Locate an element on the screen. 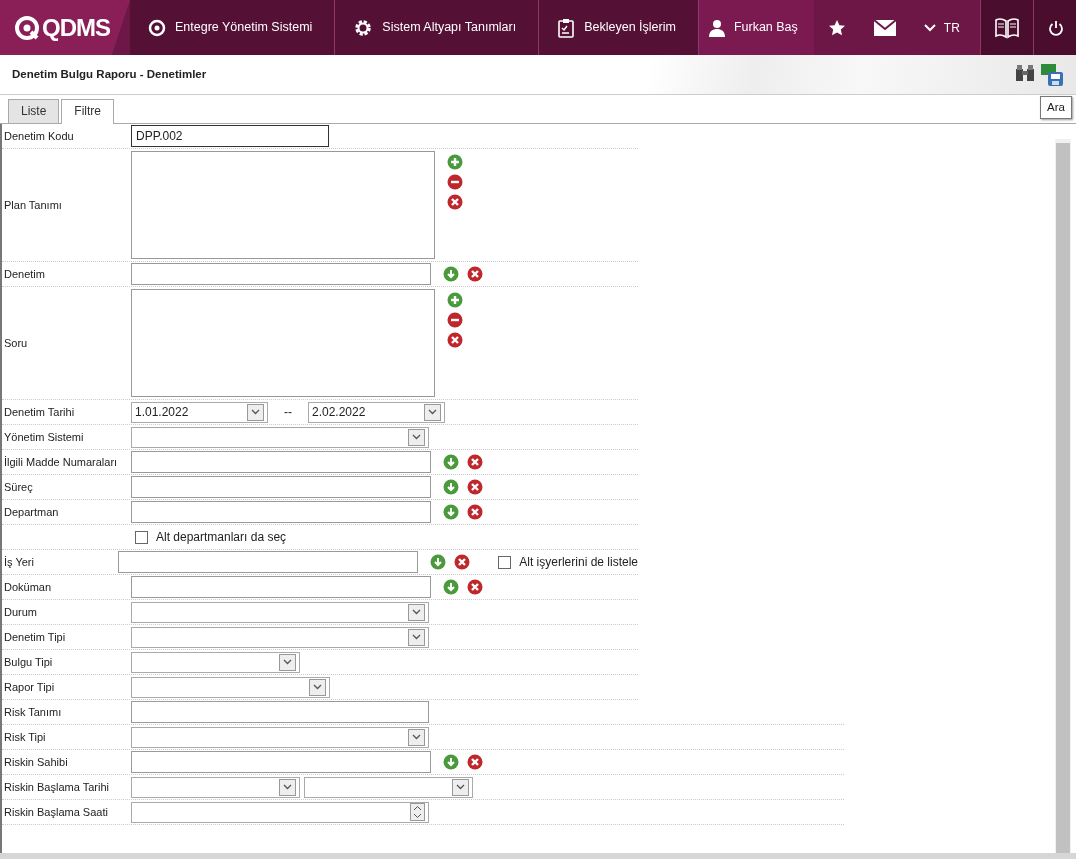 The height and width of the screenshot is (859, 1076). star-icon is located at coordinates (836, 27).